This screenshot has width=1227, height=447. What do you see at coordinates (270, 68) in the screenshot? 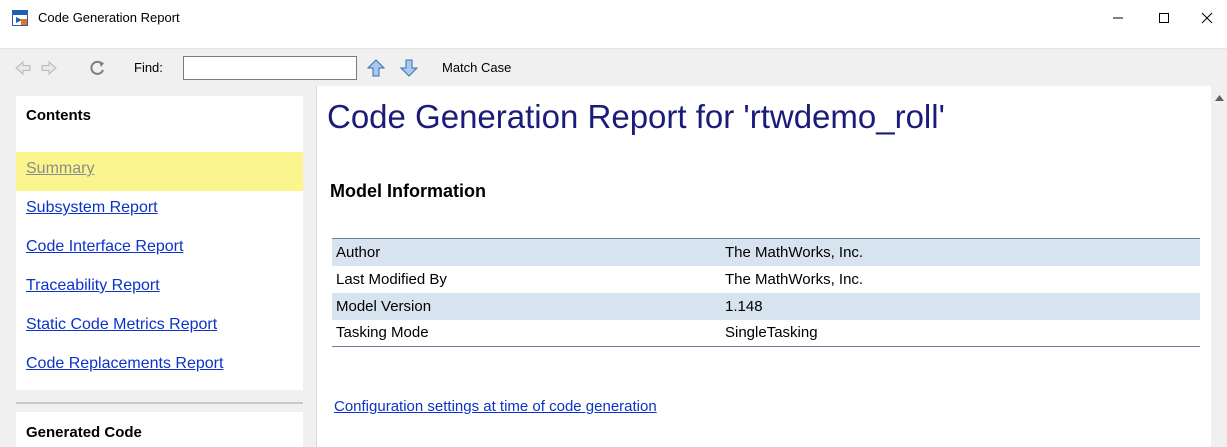
I see `find-input` at bounding box center [270, 68].